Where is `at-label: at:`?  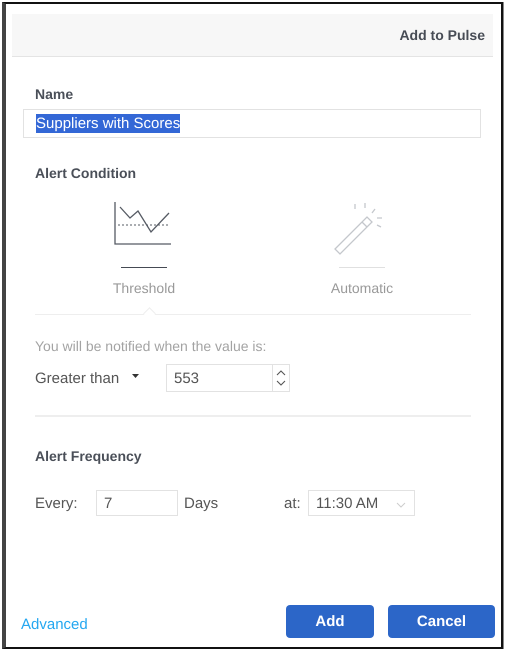
at-label: at: is located at coordinates (293, 503).